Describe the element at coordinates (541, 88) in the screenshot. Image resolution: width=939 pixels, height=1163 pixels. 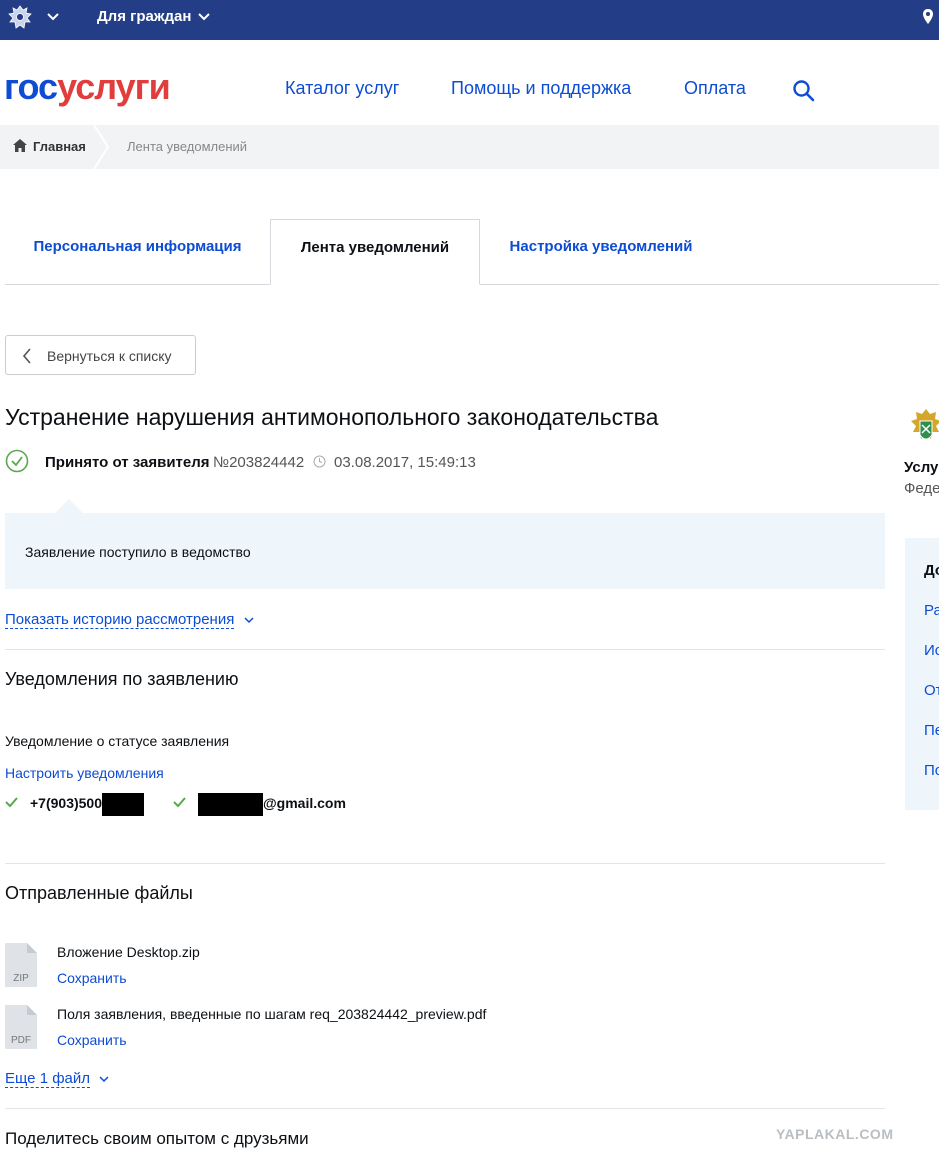
I see `nav-help: Помощь и поддержка` at that location.